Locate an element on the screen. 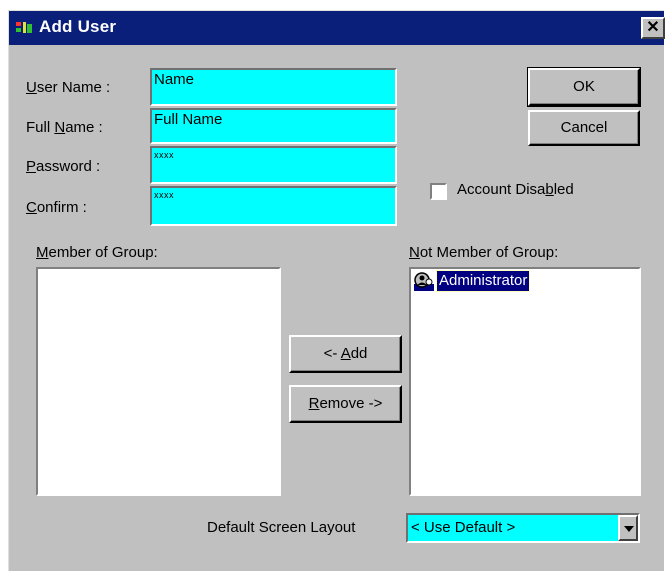 The image size is (665, 571). user-name-value: Name is located at coordinates (174, 79).